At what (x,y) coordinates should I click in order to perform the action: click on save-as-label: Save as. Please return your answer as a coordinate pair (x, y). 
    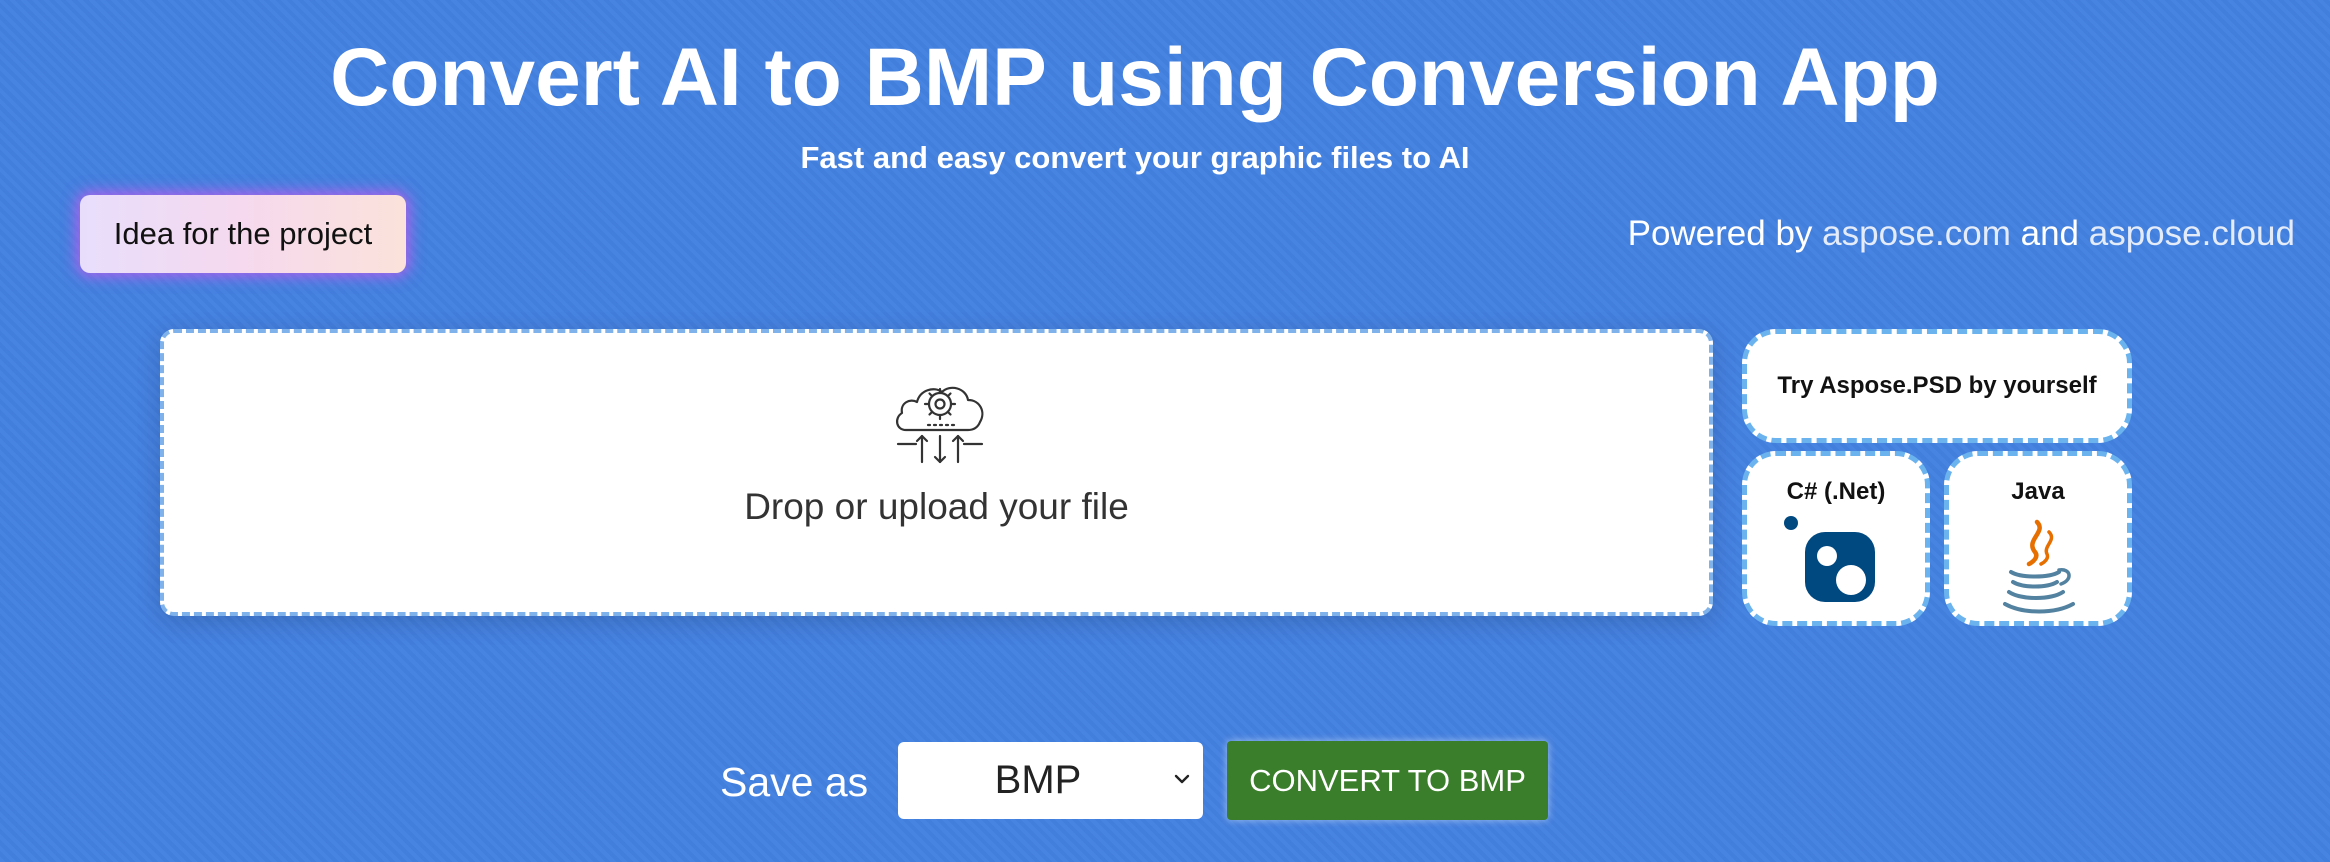
    Looking at the image, I should click on (794, 782).